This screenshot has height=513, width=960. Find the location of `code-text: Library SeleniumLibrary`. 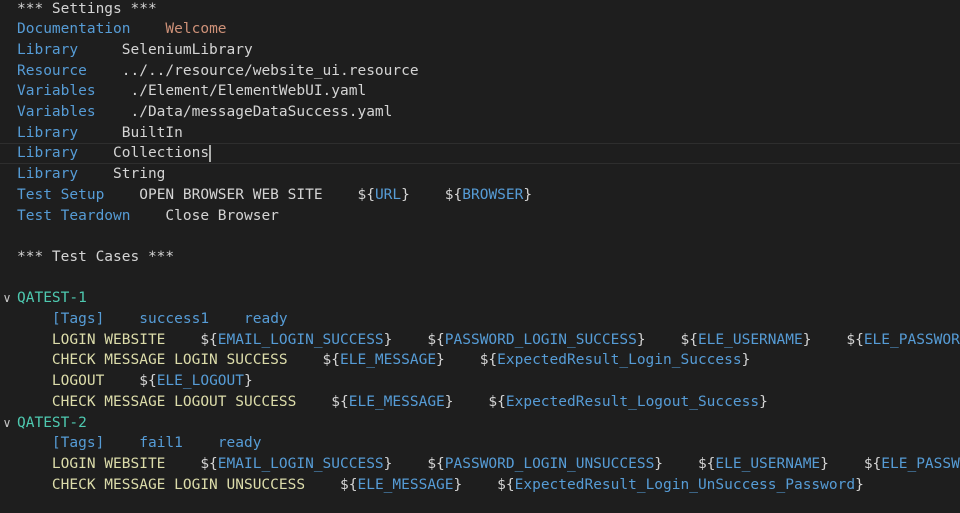

code-text: Library SeleniumLibrary is located at coordinates (135, 50).